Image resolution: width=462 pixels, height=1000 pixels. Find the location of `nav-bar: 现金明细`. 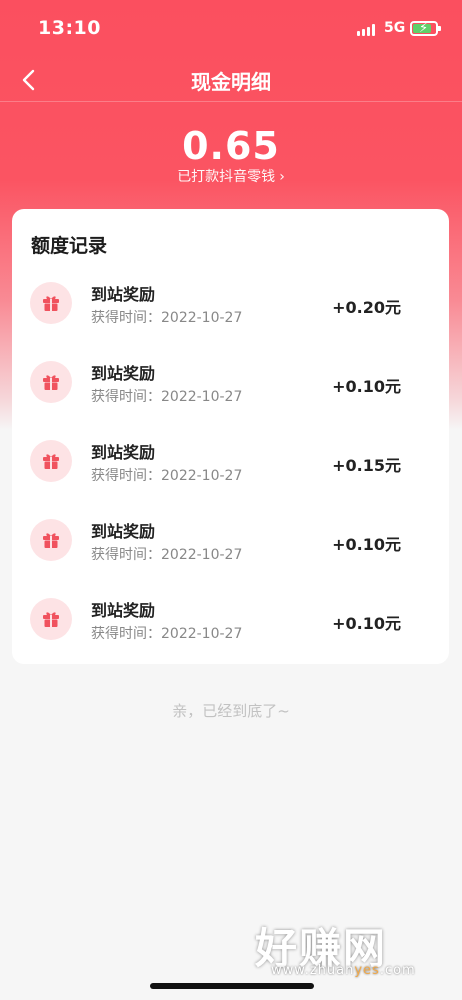

nav-bar: 现金明细 is located at coordinates (231, 80).